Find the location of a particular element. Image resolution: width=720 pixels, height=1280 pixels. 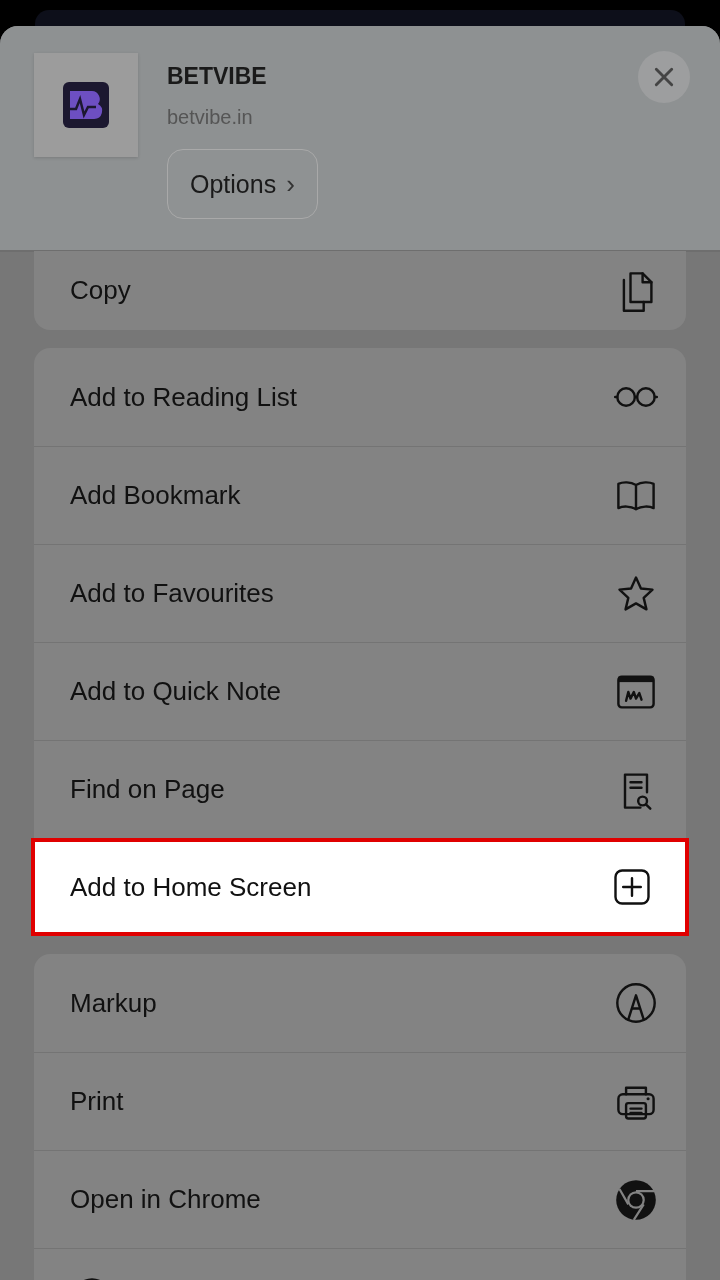

close-icon is located at coordinates (664, 77).